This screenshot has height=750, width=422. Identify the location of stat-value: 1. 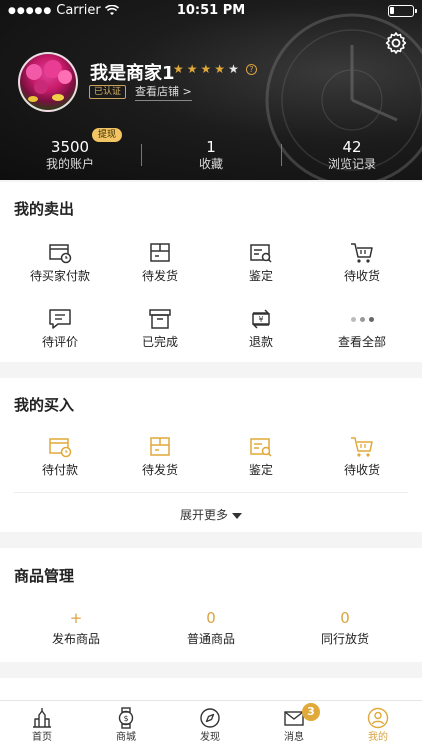
(211, 147).